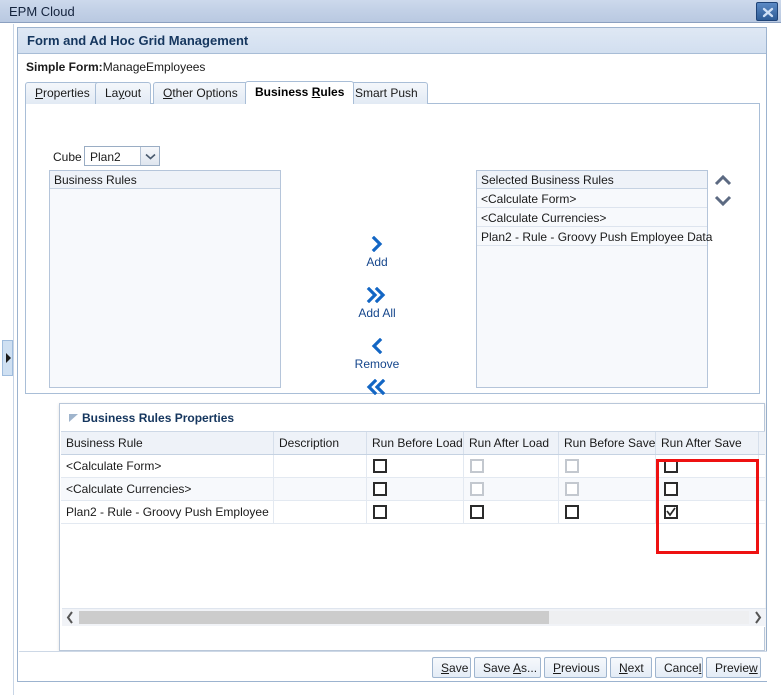 This screenshot has width=781, height=695. Describe the element at coordinates (757, 617) in the screenshot. I see `scroll-right-icon` at that location.